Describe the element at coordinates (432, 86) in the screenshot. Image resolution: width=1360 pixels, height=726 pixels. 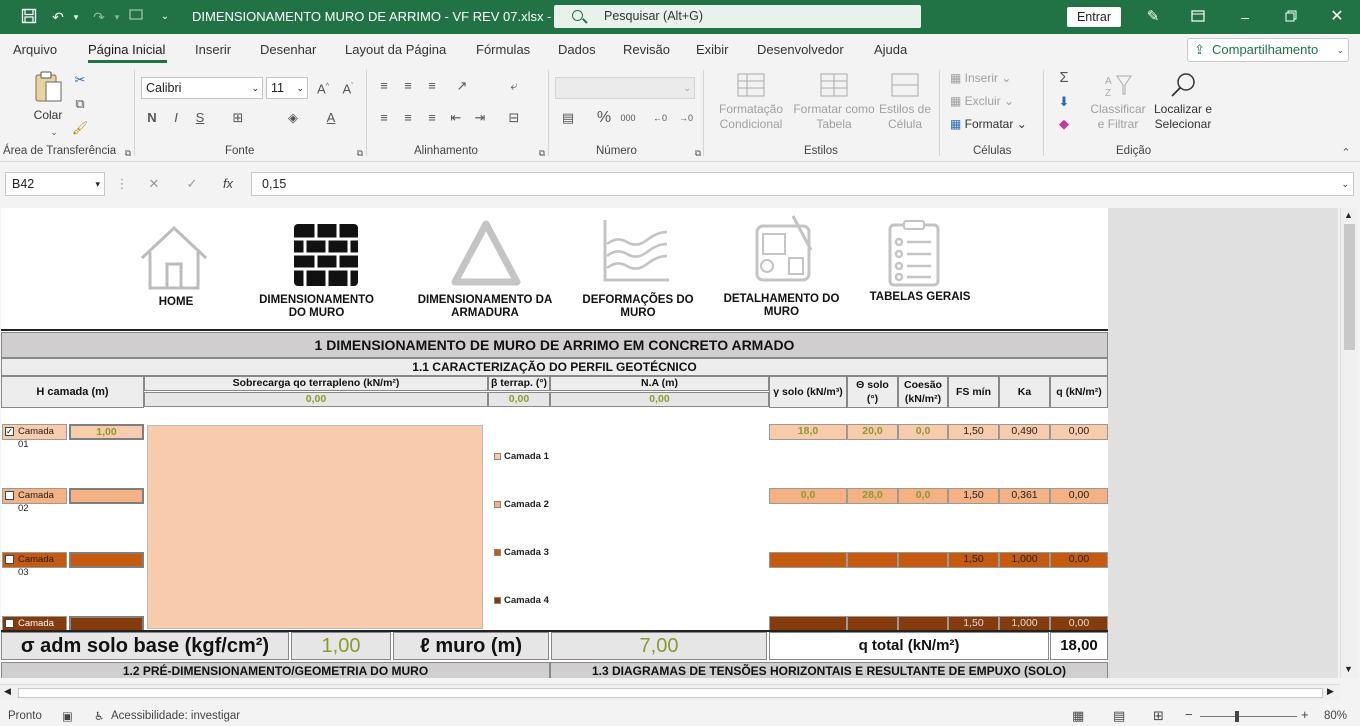
I see `align-bottom-icon: ≡` at that location.